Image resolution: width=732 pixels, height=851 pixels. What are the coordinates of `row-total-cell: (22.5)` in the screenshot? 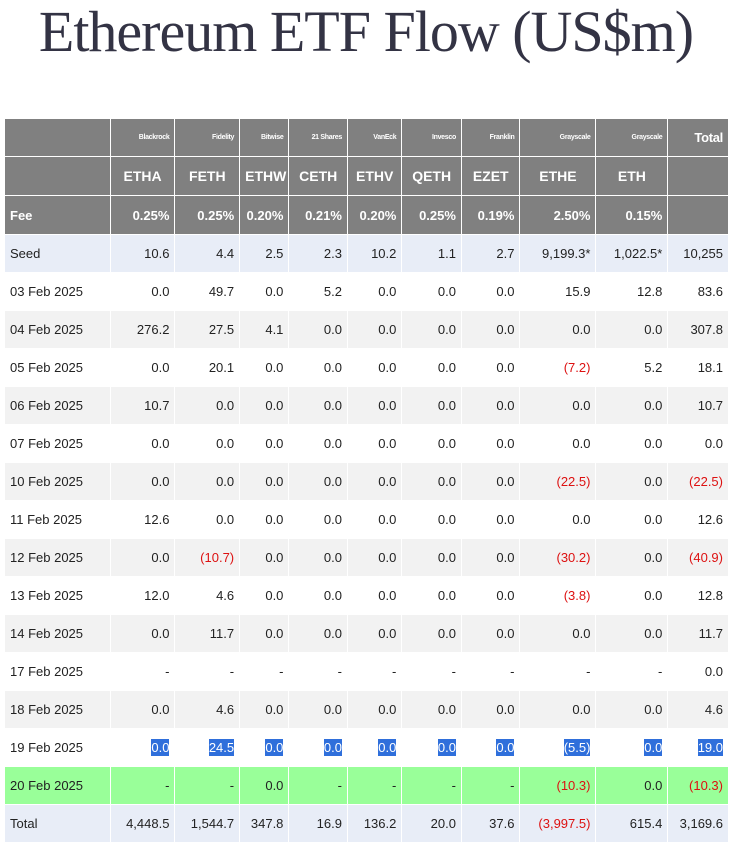 It's located at (698, 481).